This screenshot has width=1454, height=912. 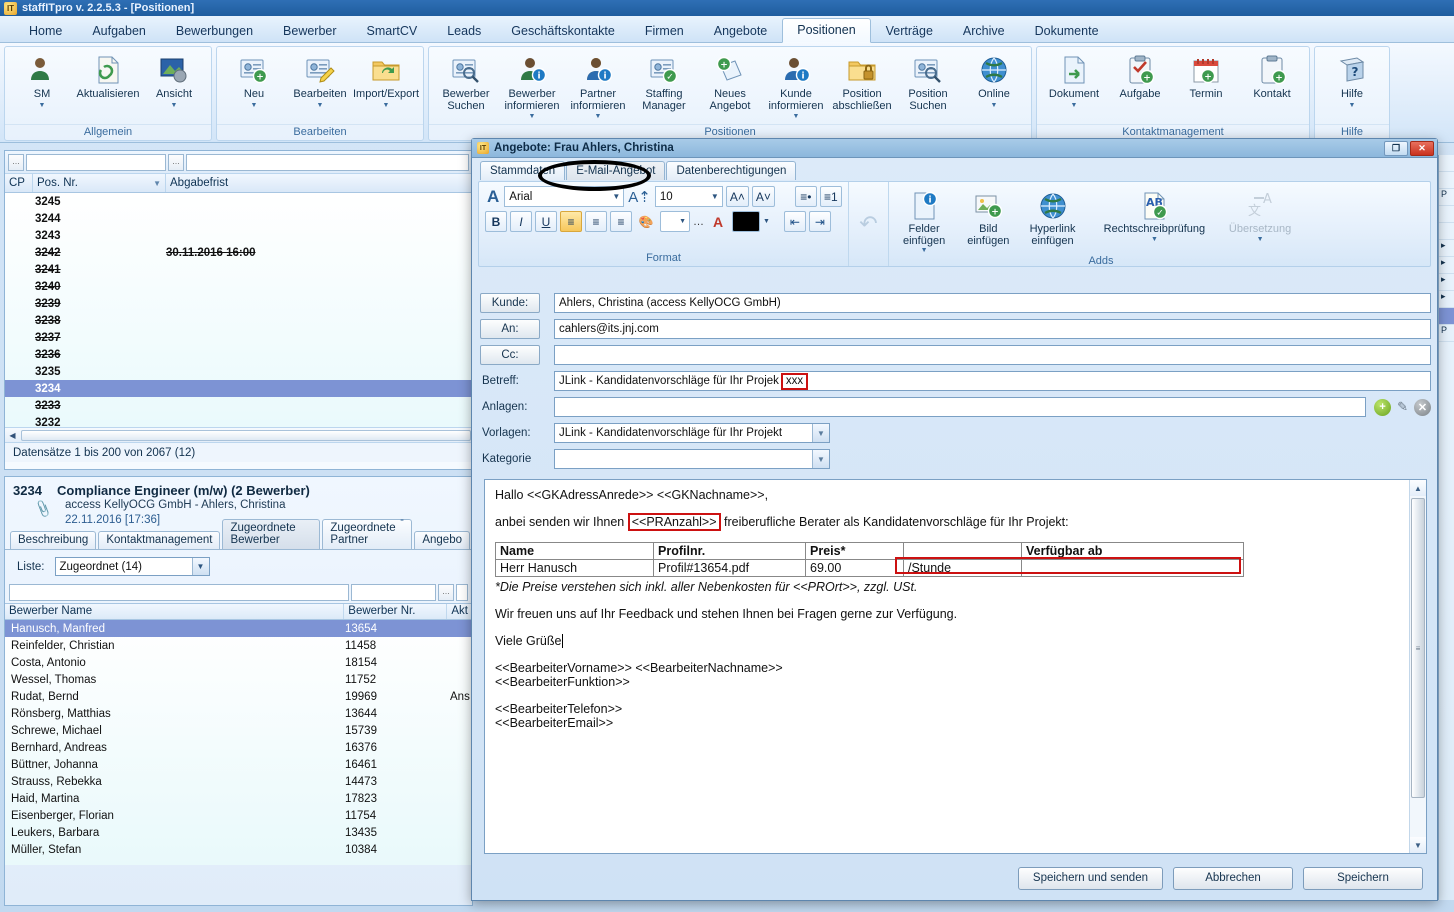 I want to click on positions-grid-hscrollbar: ◀, so click(x=238, y=434).